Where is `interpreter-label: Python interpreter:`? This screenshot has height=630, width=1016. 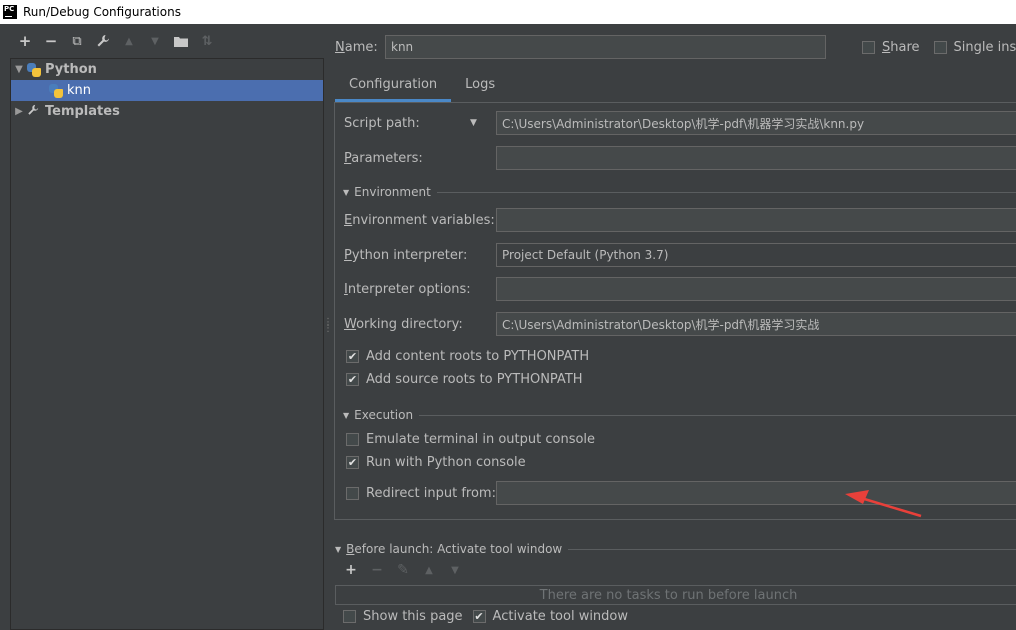
interpreter-label: Python interpreter: is located at coordinates (406, 255).